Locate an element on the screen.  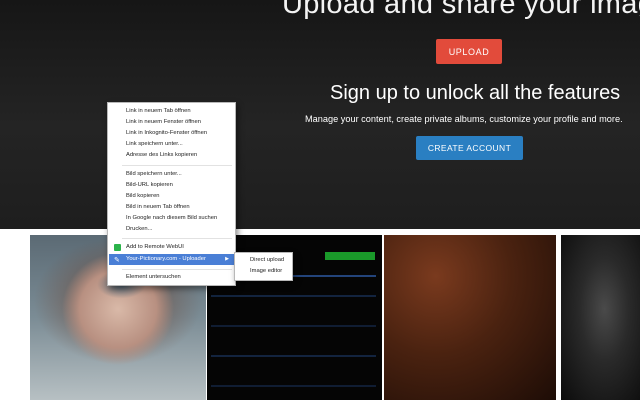
menu-item-pictionary-uploader: ✎ Your-Pictionary.com - Uploader ▶ is located at coordinates (171, 259).